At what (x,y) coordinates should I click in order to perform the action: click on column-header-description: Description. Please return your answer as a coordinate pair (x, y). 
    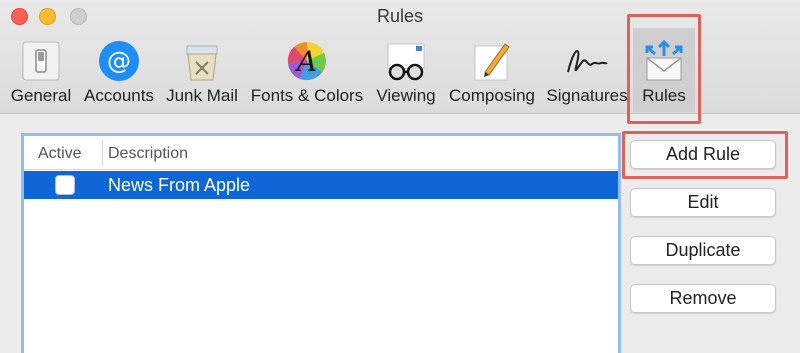
    Looking at the image, I should click on (148, 154).